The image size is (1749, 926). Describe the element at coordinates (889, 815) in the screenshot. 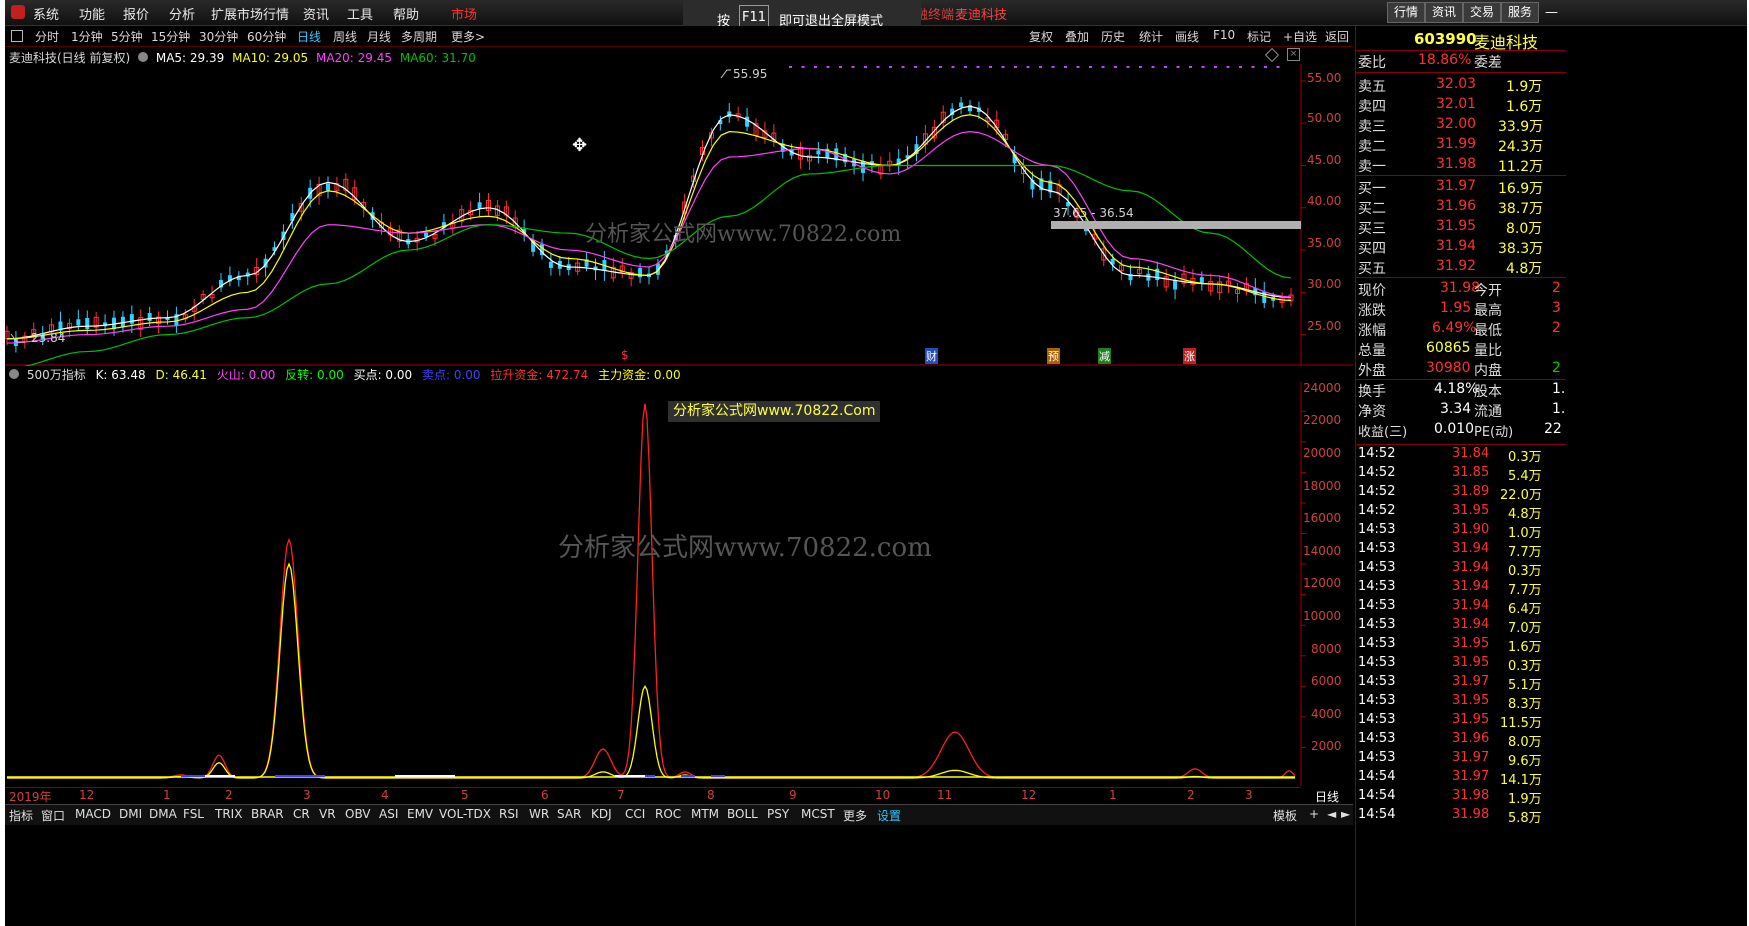

I see `tab-settings: 设置` at that location.